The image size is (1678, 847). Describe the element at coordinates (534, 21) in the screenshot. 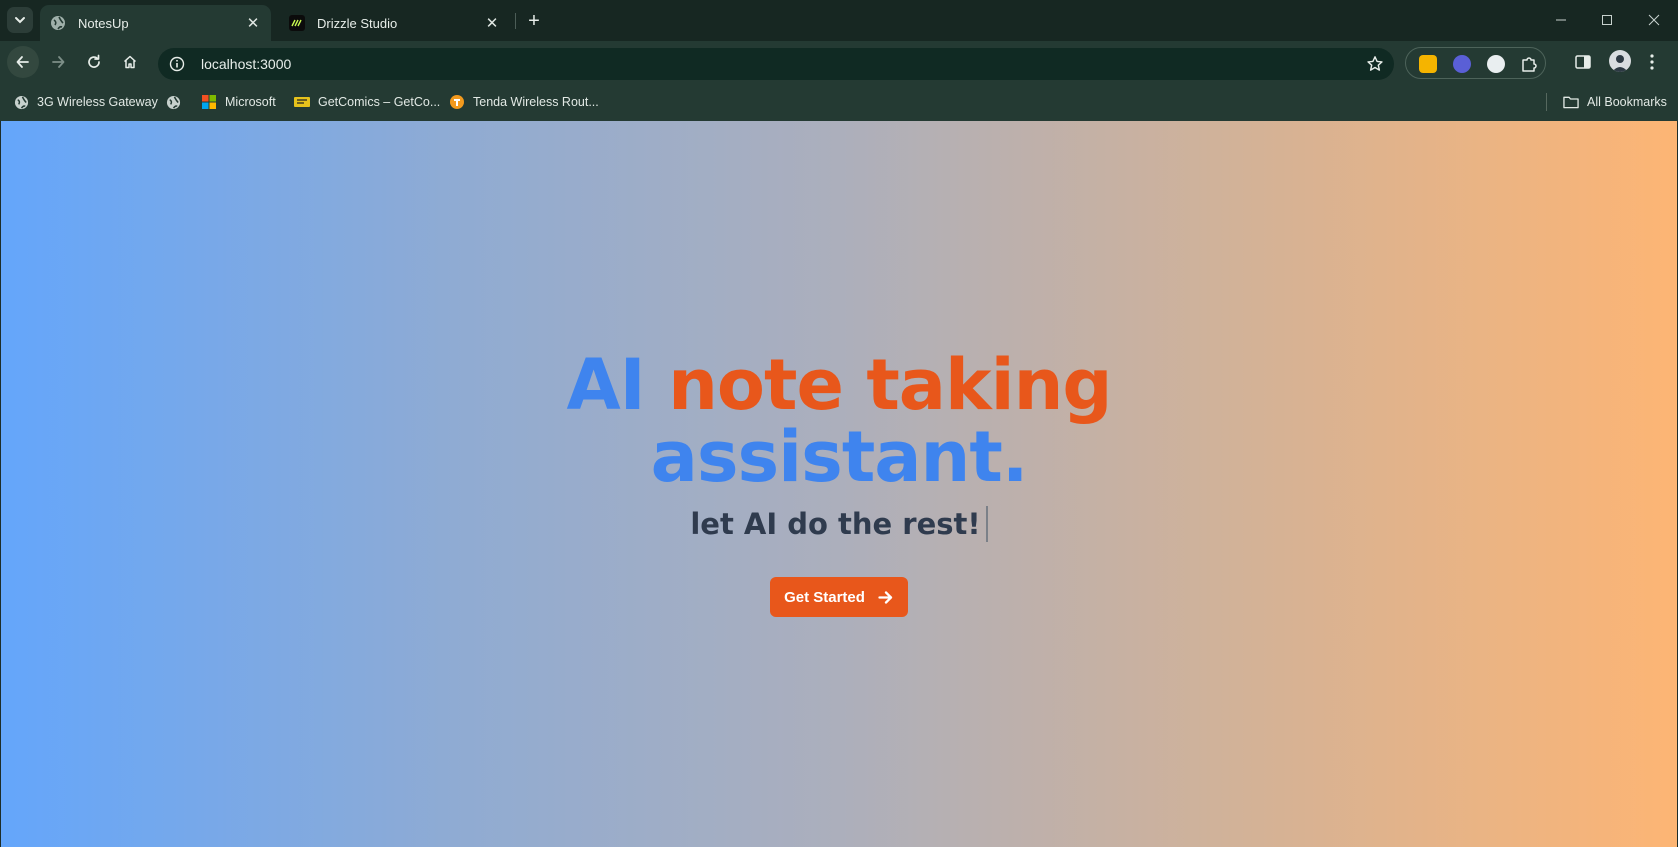

I see `new-tab-button: +` at that location.